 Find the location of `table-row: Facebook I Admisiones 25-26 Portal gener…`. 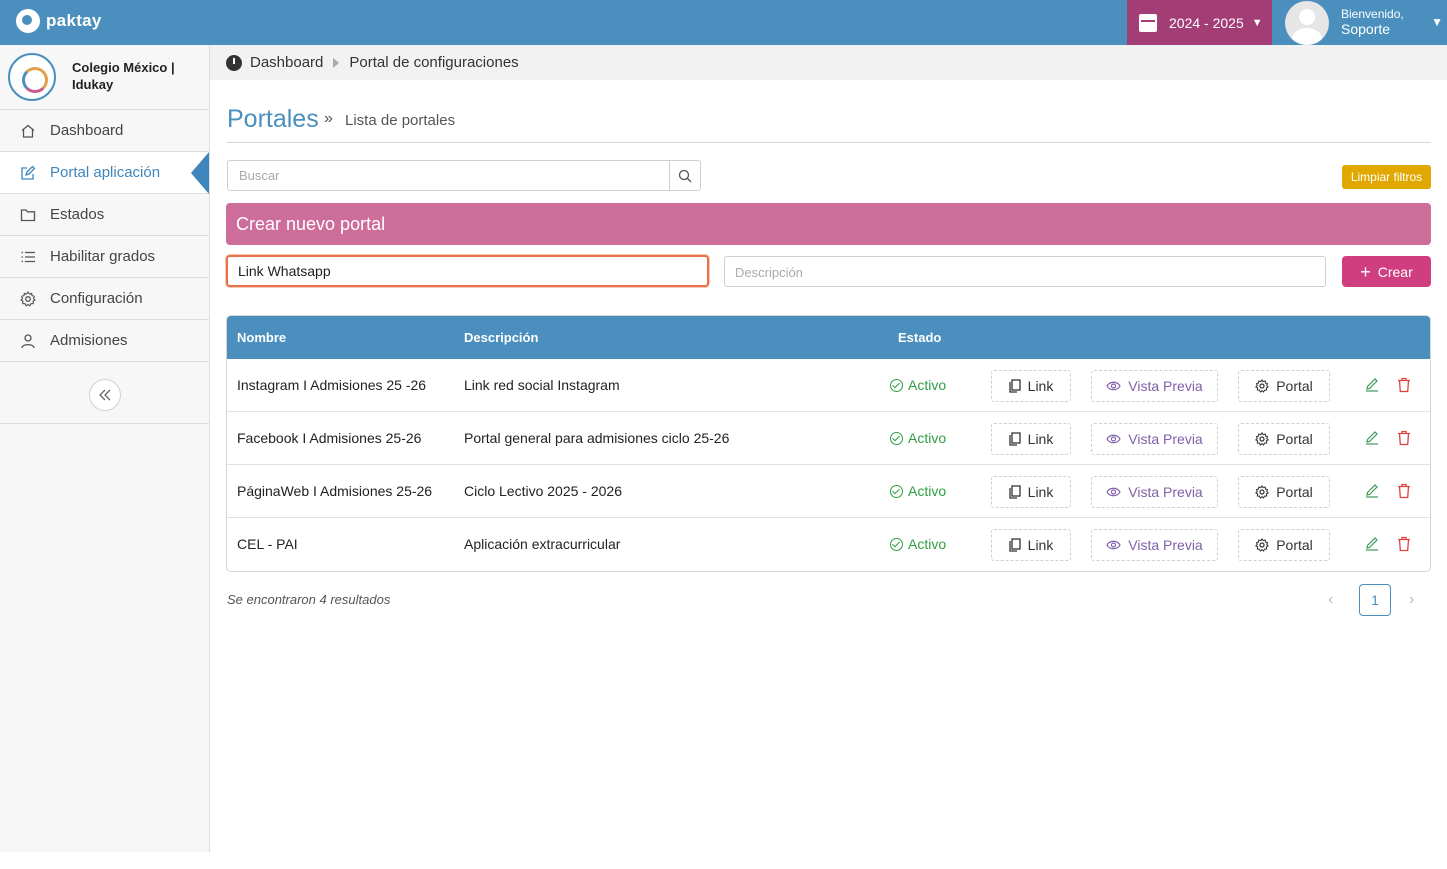

table-row: Facebook I Admisiones 25-26 Portal gener… is located at coordinates (828, 438).